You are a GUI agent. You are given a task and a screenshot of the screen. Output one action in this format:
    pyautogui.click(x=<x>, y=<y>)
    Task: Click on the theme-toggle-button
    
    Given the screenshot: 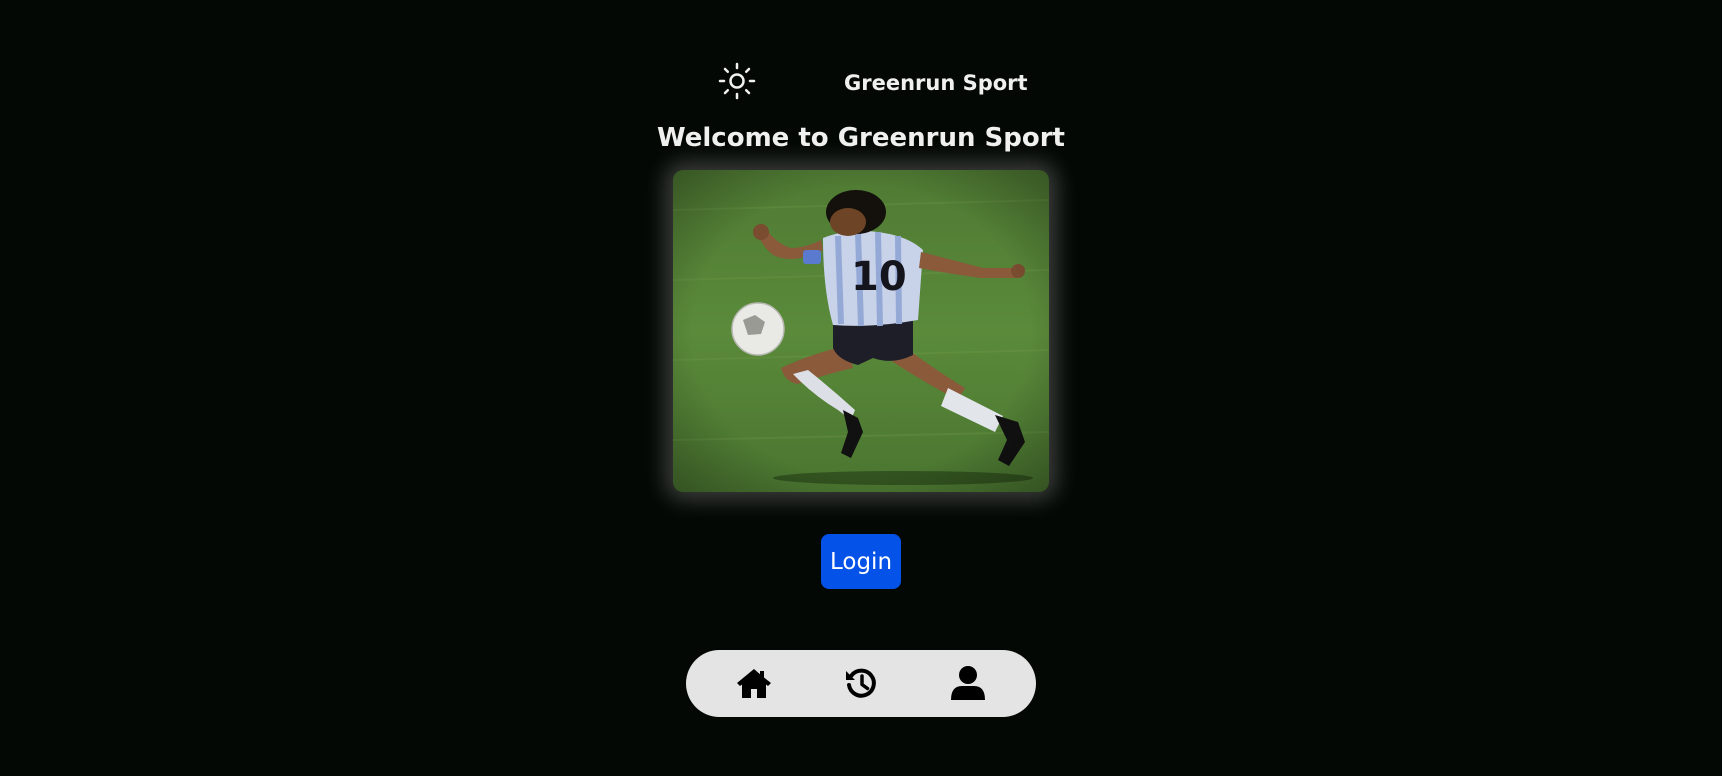 What is the action you would take?
    pyautogui.click(x=737, y=81)
    